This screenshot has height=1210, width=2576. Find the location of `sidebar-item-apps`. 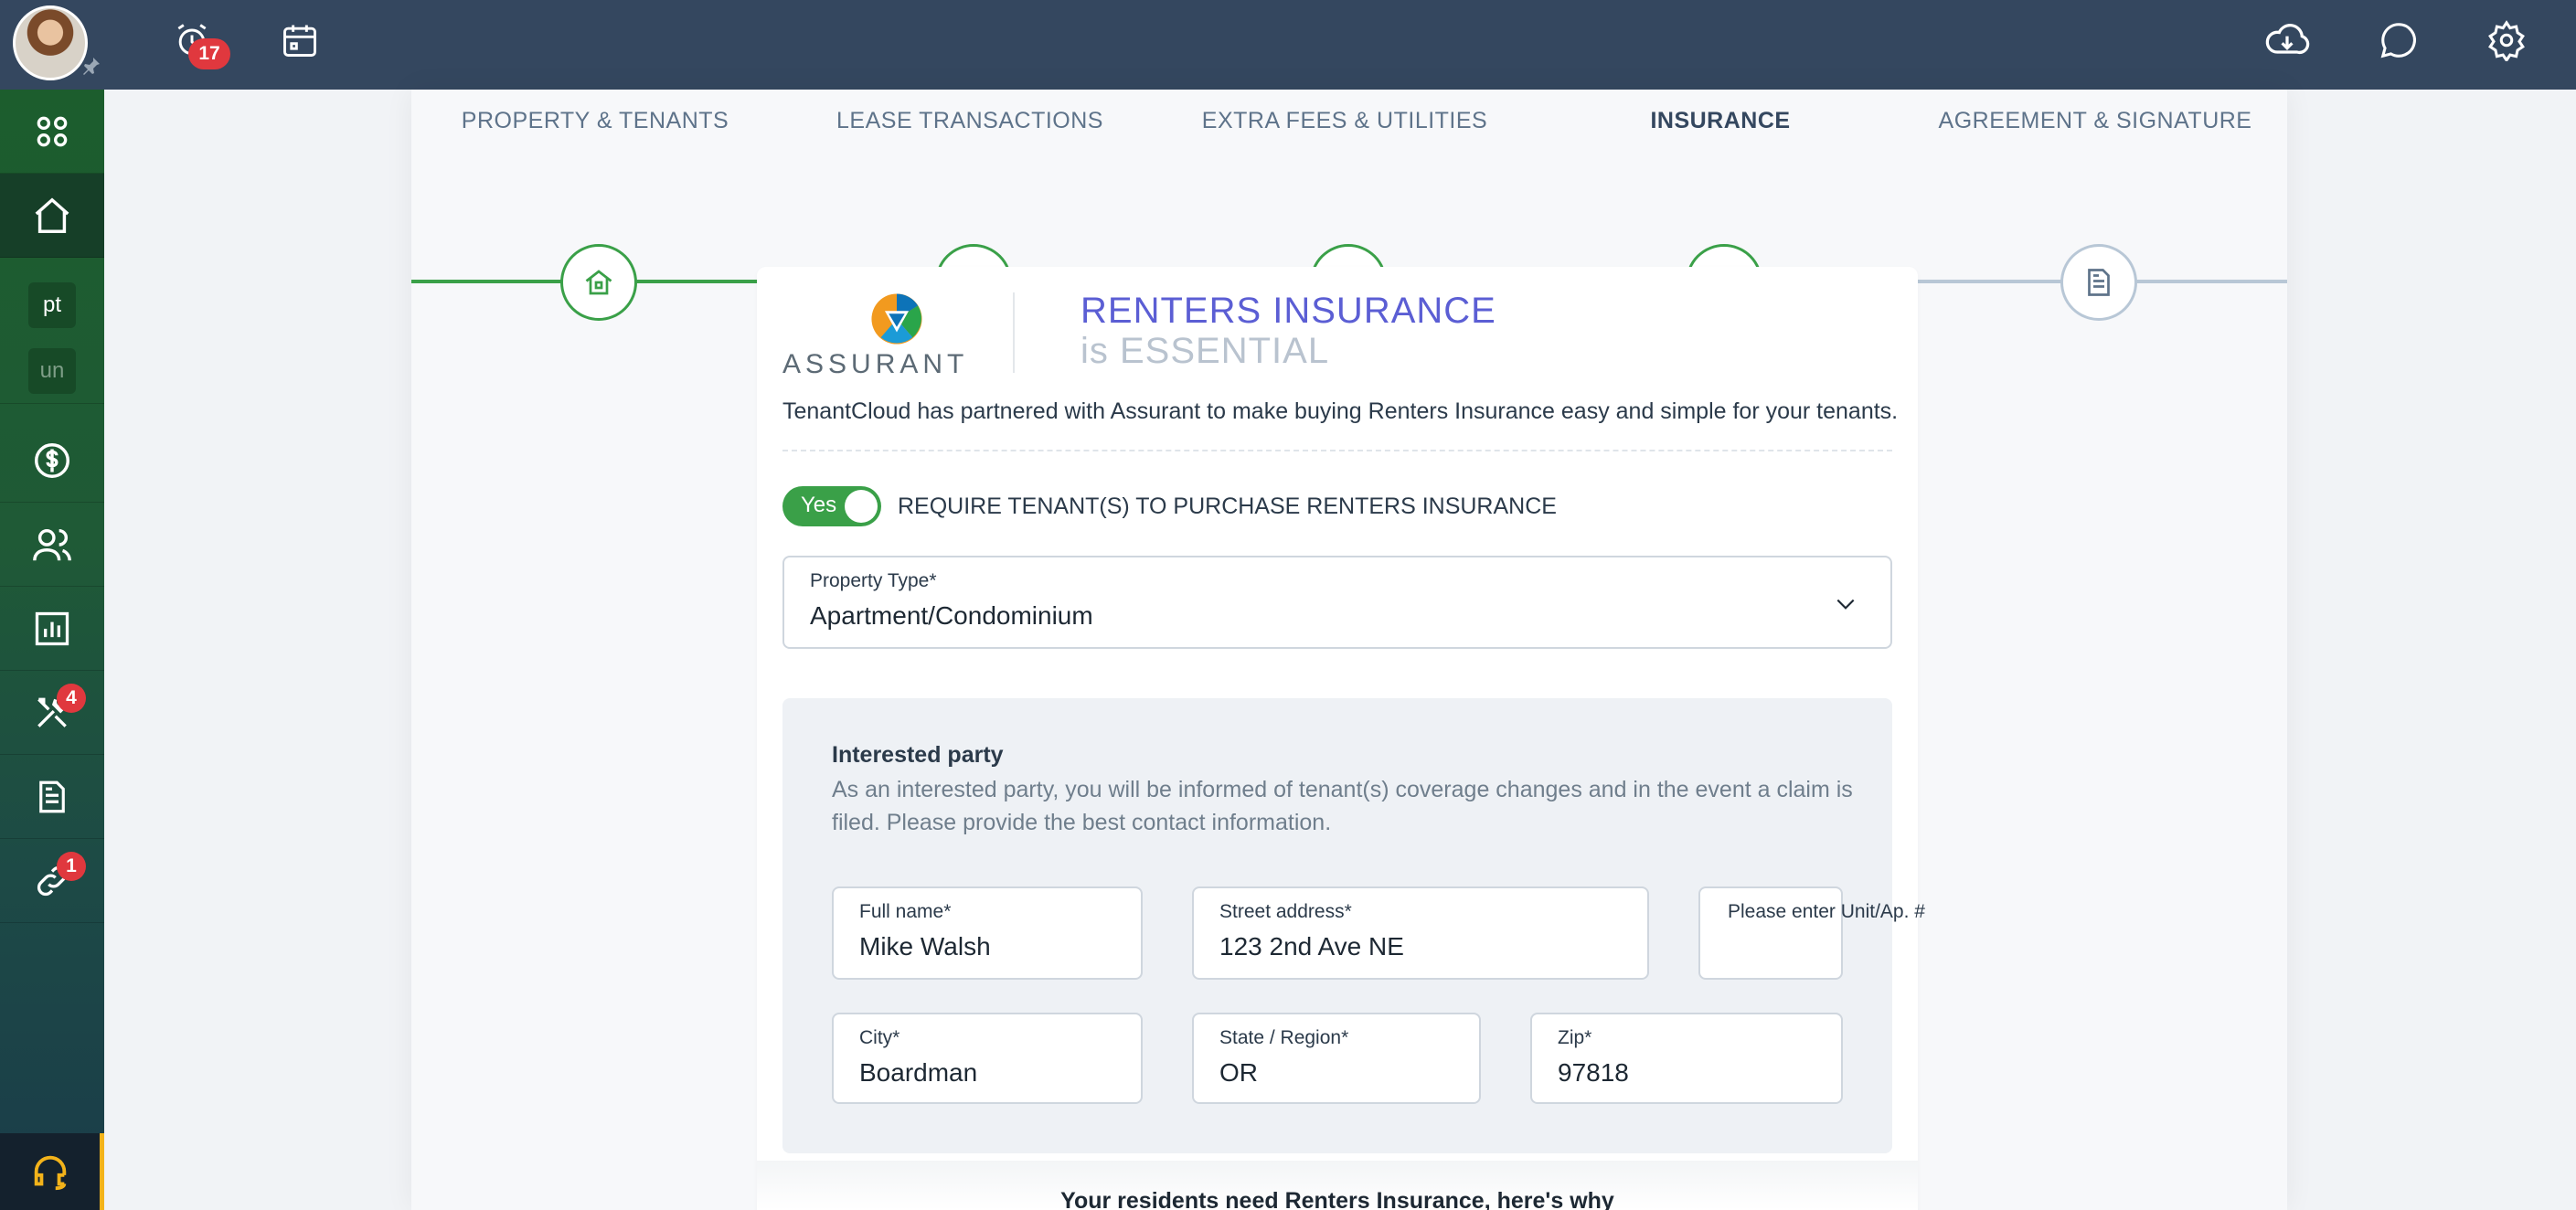

sidebar-item-apps is located at coordinates (52, 132).